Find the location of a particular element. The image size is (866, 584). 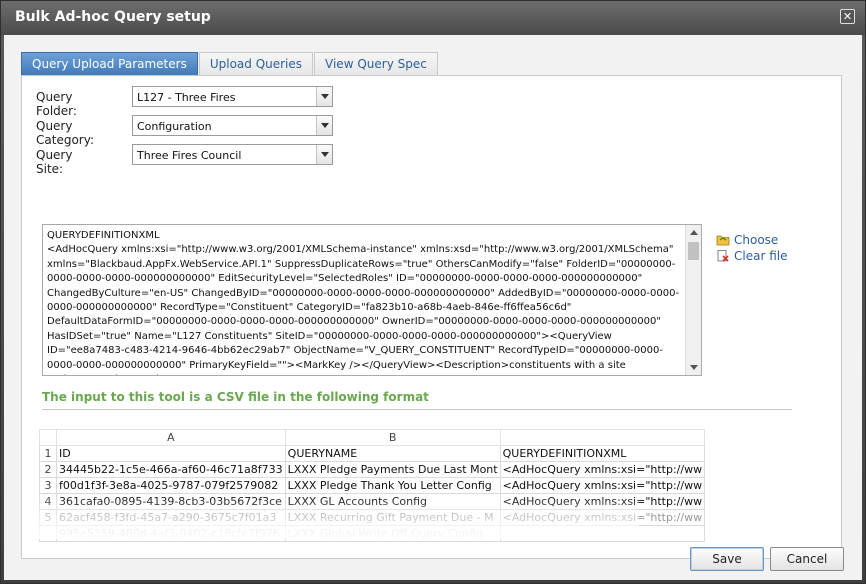

close-icon: ✕ is located at coordinates (847, 16).